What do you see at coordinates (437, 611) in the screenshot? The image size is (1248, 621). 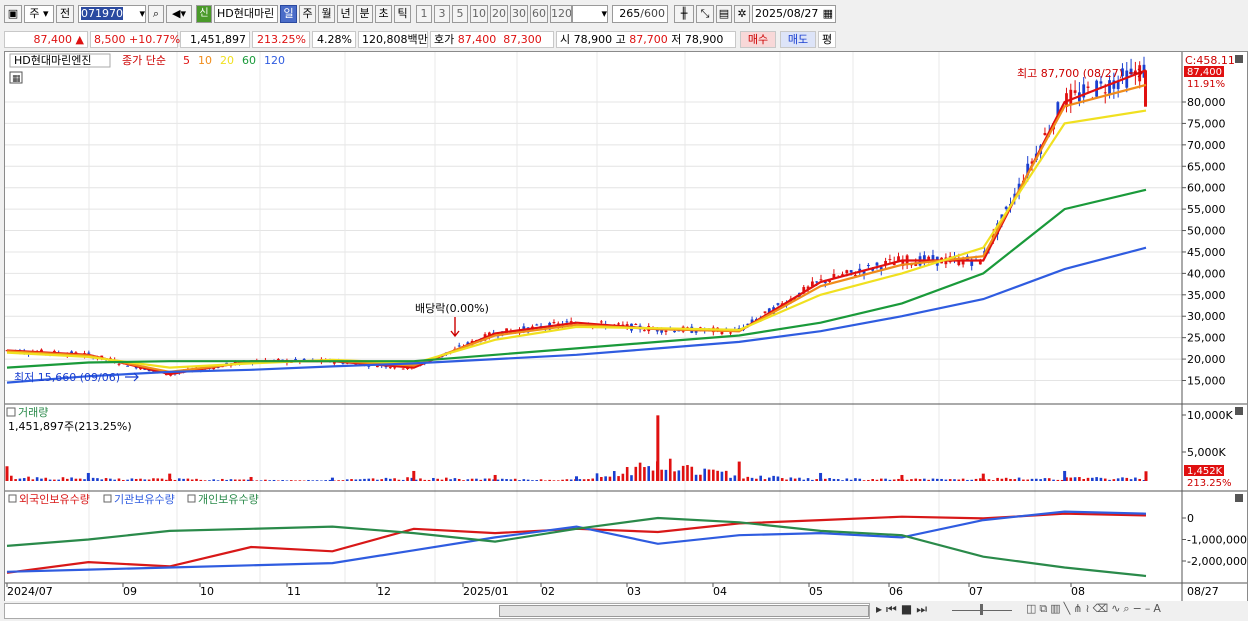 I see `scroll-track` at bounding box center [437, 611].